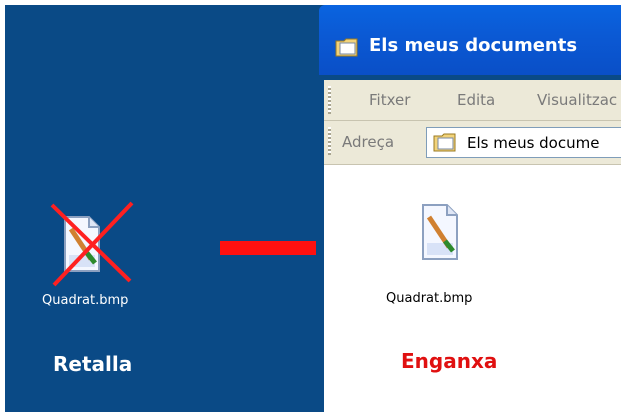 The image size is (626, 417). I want to click on menu-view: Visualitzac, so click(577, 100).